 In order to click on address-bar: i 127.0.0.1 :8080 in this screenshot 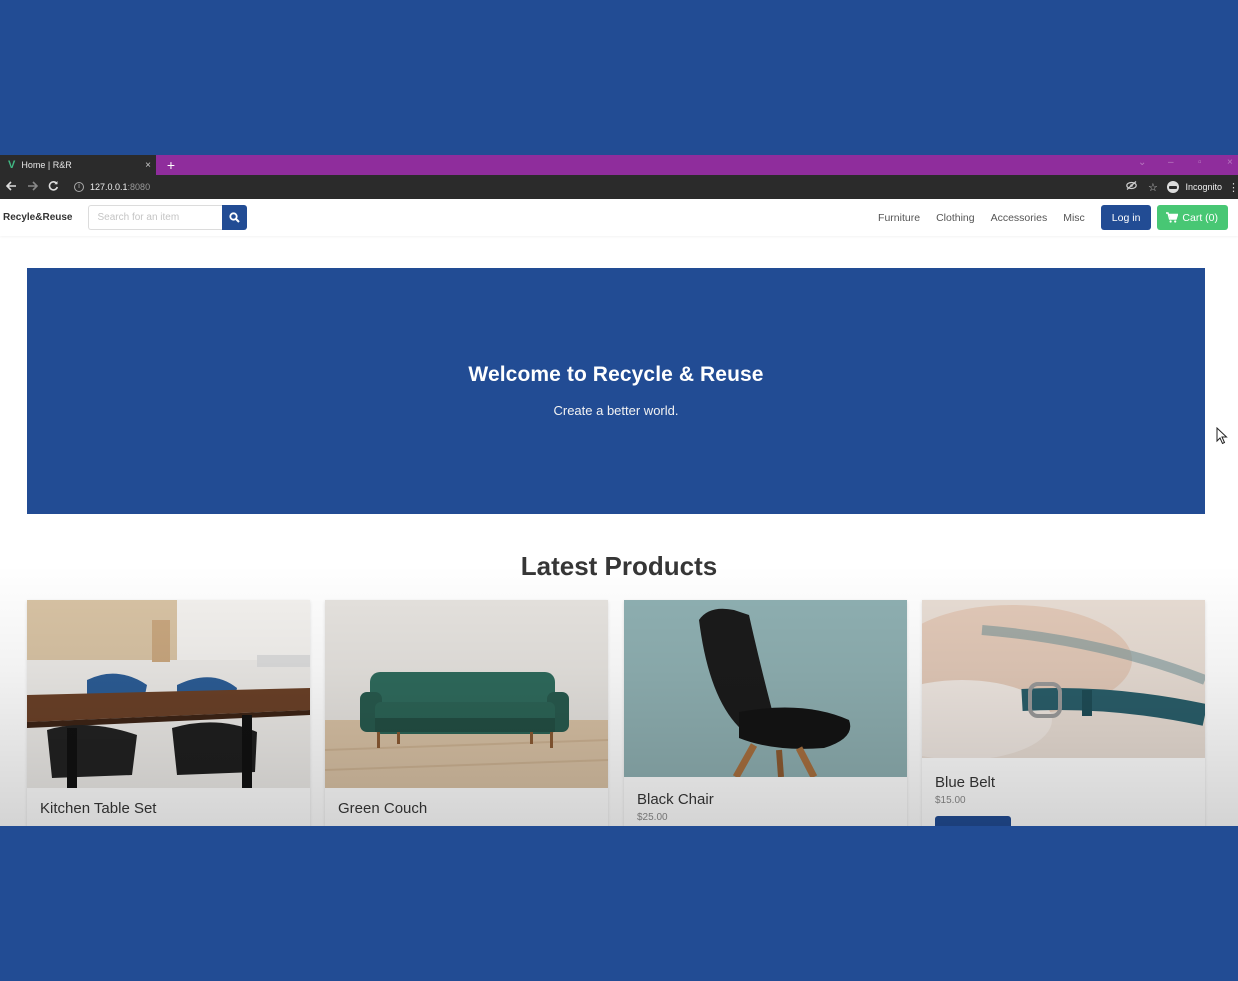, I will do `click(112, 187)`.